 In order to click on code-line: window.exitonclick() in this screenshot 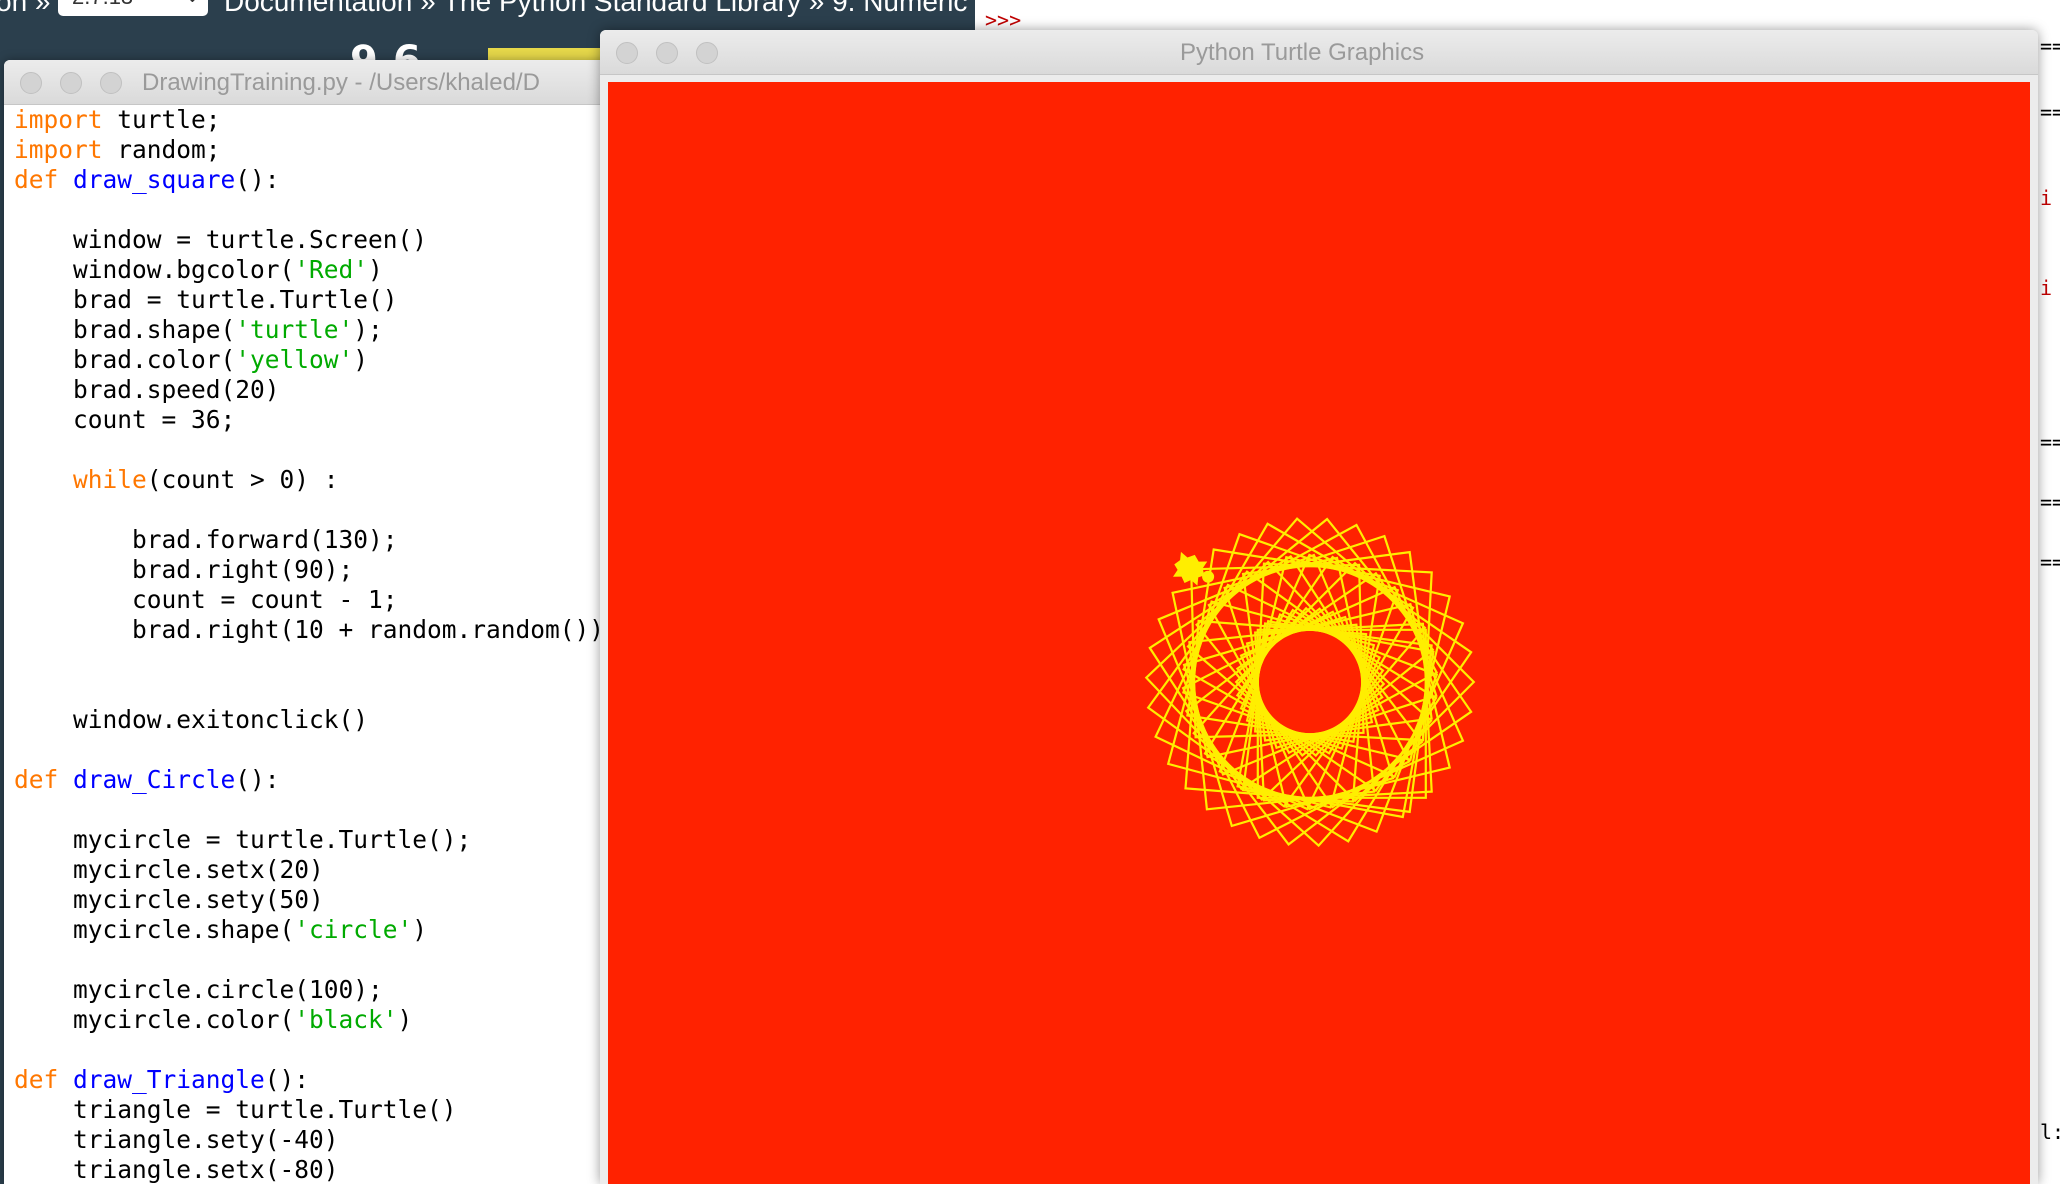, I will do `click(309, 720)`.